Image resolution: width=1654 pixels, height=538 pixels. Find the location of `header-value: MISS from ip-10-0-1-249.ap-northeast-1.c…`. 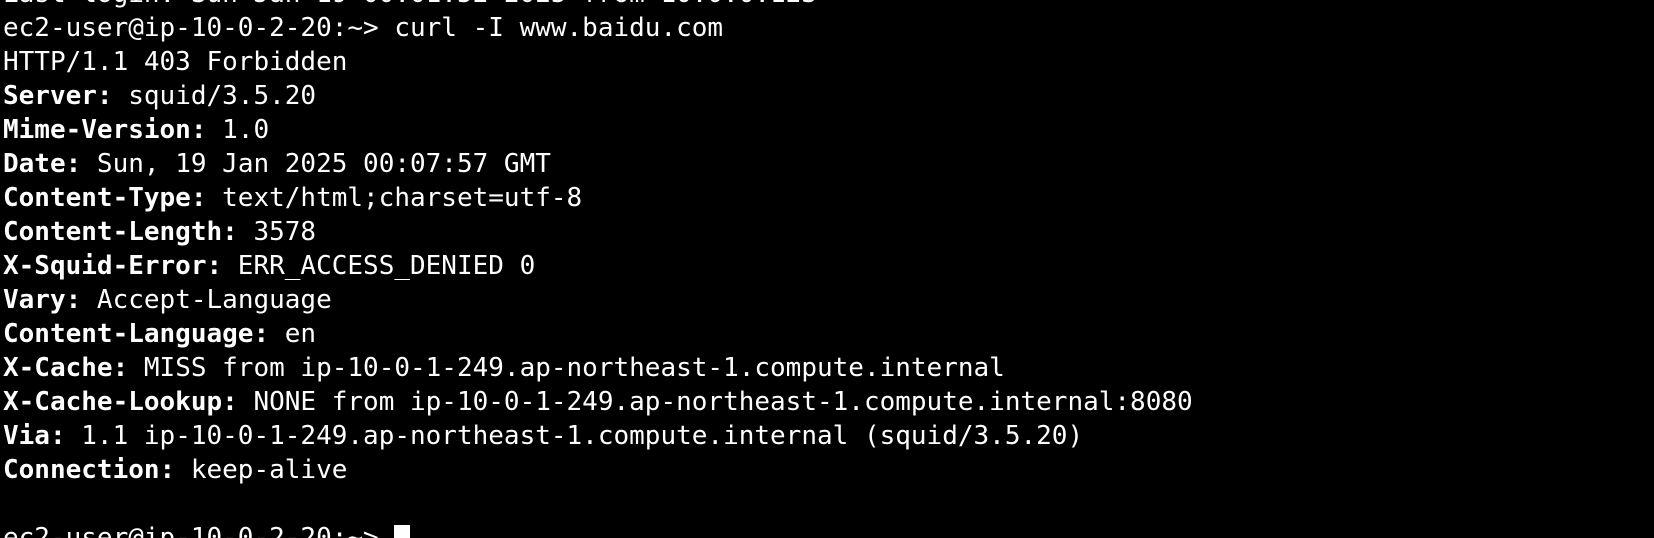

header-value: MISS from ip-10-0-1-249.ap-northeast-1.c… is located at coordinates (566, 368).